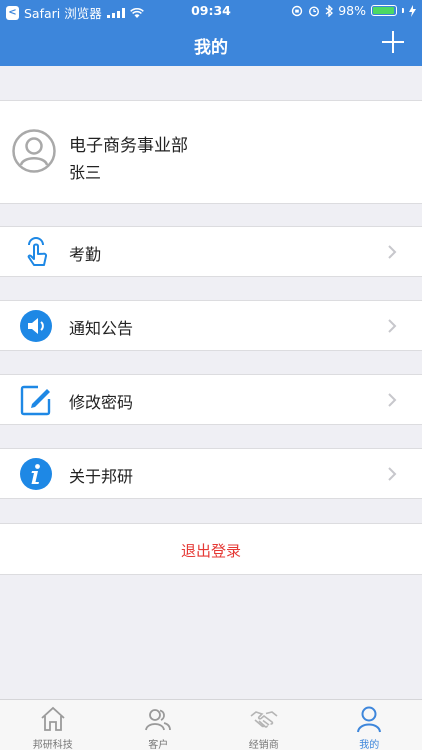 This screenshot has width=422, height=750. What do you see at coordinates (85, 172) in the screenshot?
I see `user-name: 张三` at bounding box center [85, 172].